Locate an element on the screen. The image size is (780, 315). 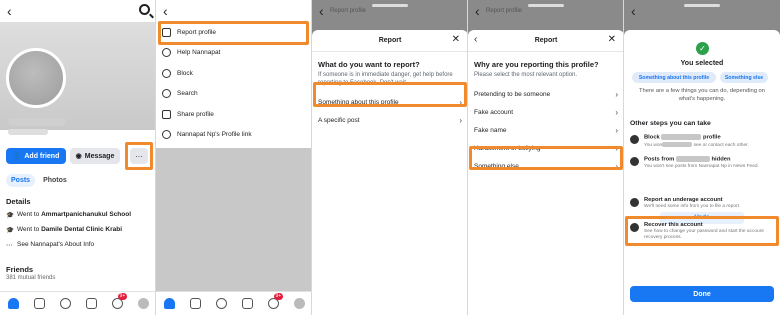
dimmed-header: ‹ is located at coordinates (702, 15).